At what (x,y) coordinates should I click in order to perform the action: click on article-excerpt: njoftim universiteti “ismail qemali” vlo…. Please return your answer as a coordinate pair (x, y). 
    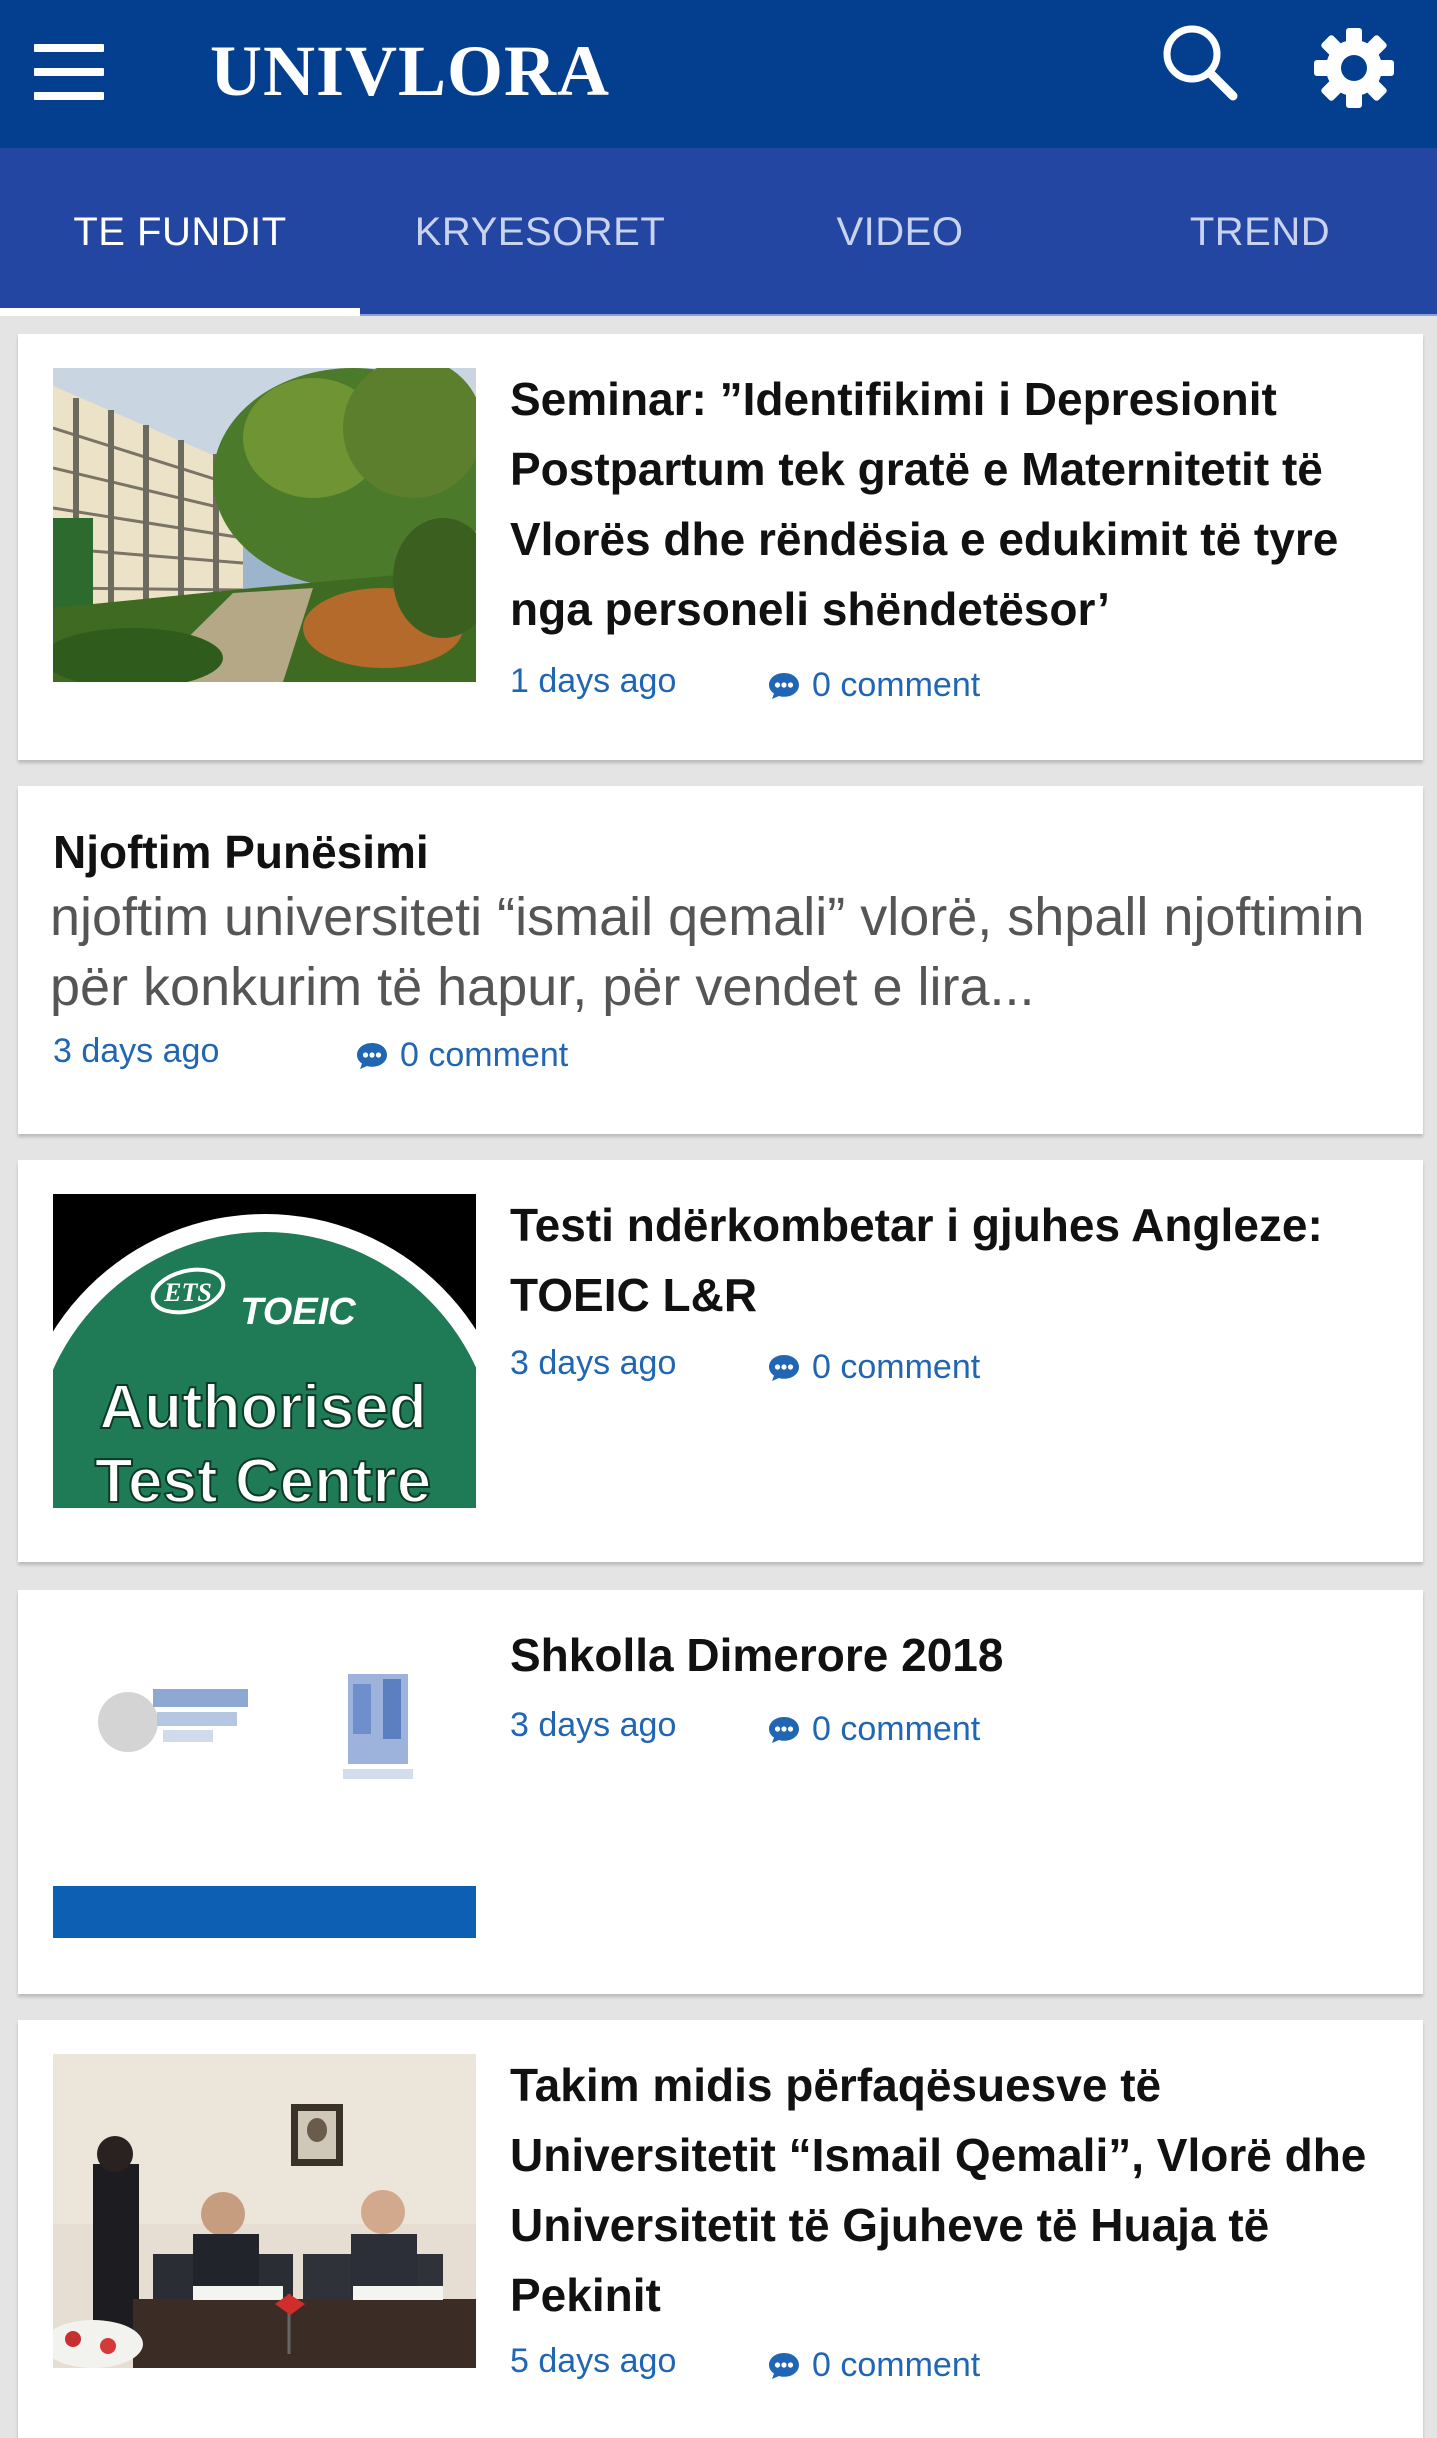
    Looking at the image, I should click on (707, 952).